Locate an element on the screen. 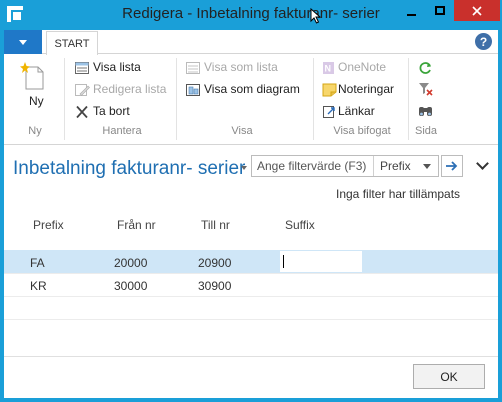  triangle-down-icon is located at coordinates (23, 42).